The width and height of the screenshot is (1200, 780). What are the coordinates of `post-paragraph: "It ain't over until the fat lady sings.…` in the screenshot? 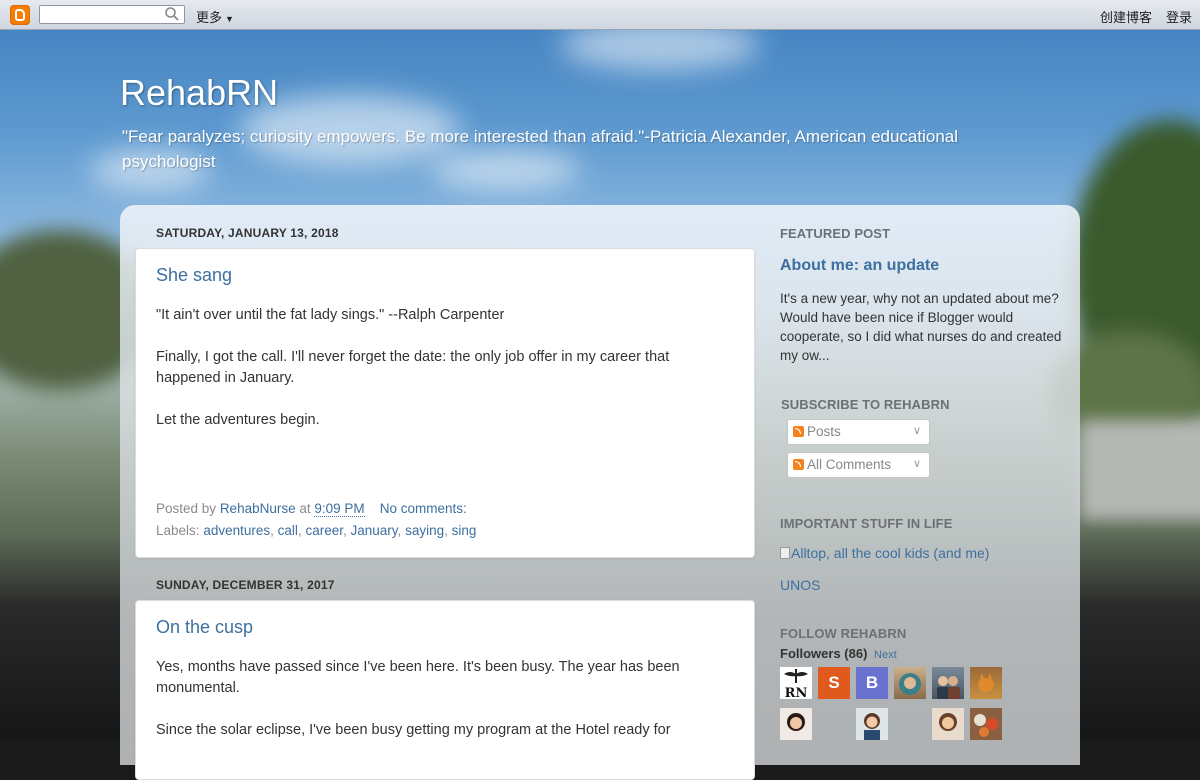 It's located at (330, 315).